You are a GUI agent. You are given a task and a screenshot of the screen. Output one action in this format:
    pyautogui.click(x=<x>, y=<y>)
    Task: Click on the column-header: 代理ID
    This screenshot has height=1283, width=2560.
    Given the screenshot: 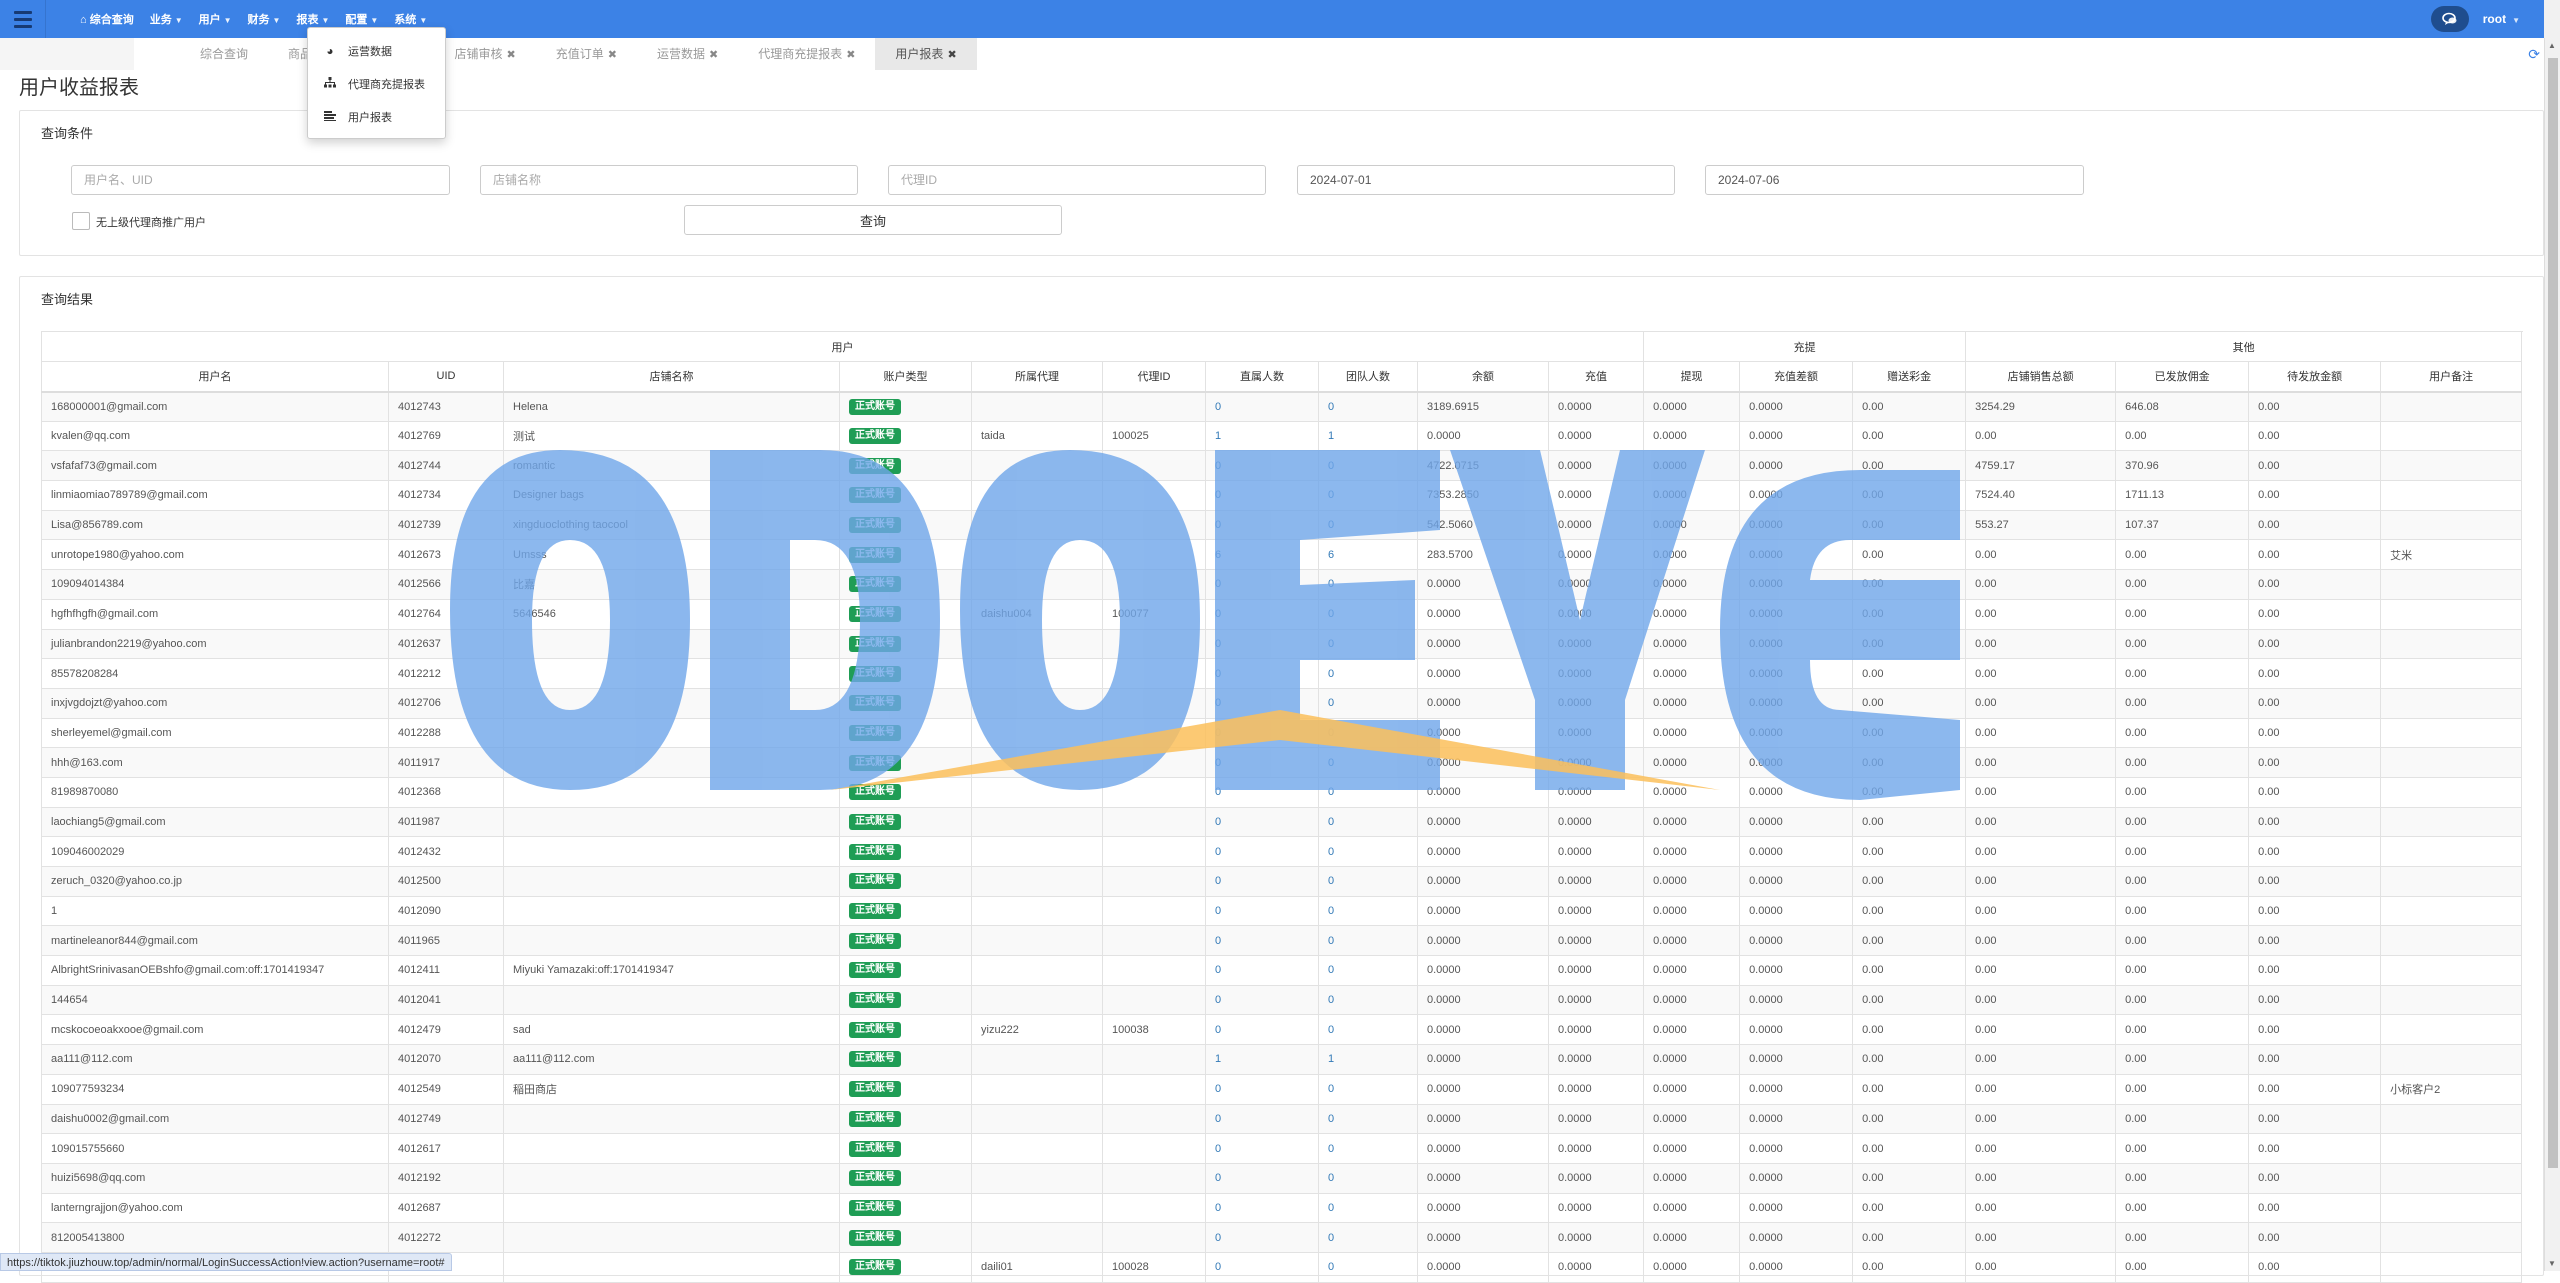 What is the action you would take?
    pyautogui.click(x=1154, y=377)
    